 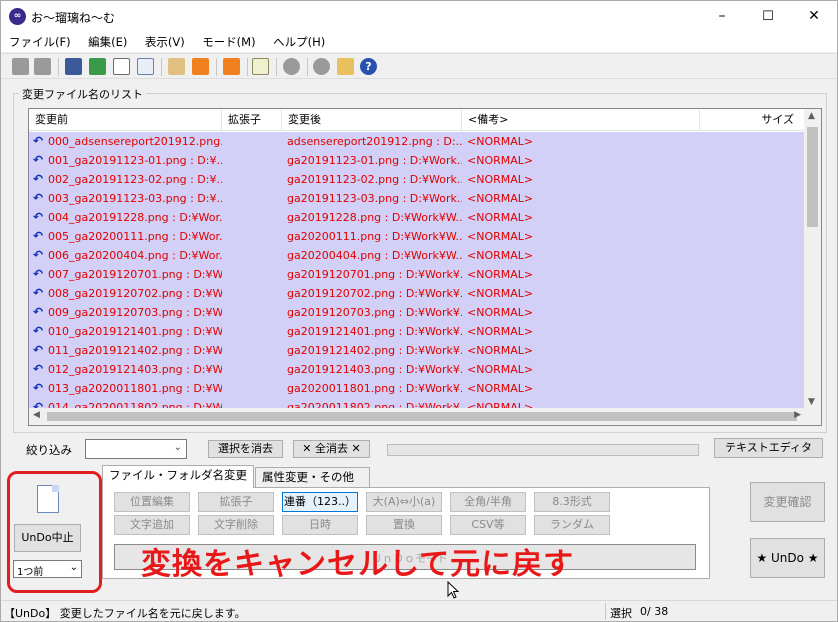 I want to click on width-convert-button: 全角/半角, so click(x=488, y=502).